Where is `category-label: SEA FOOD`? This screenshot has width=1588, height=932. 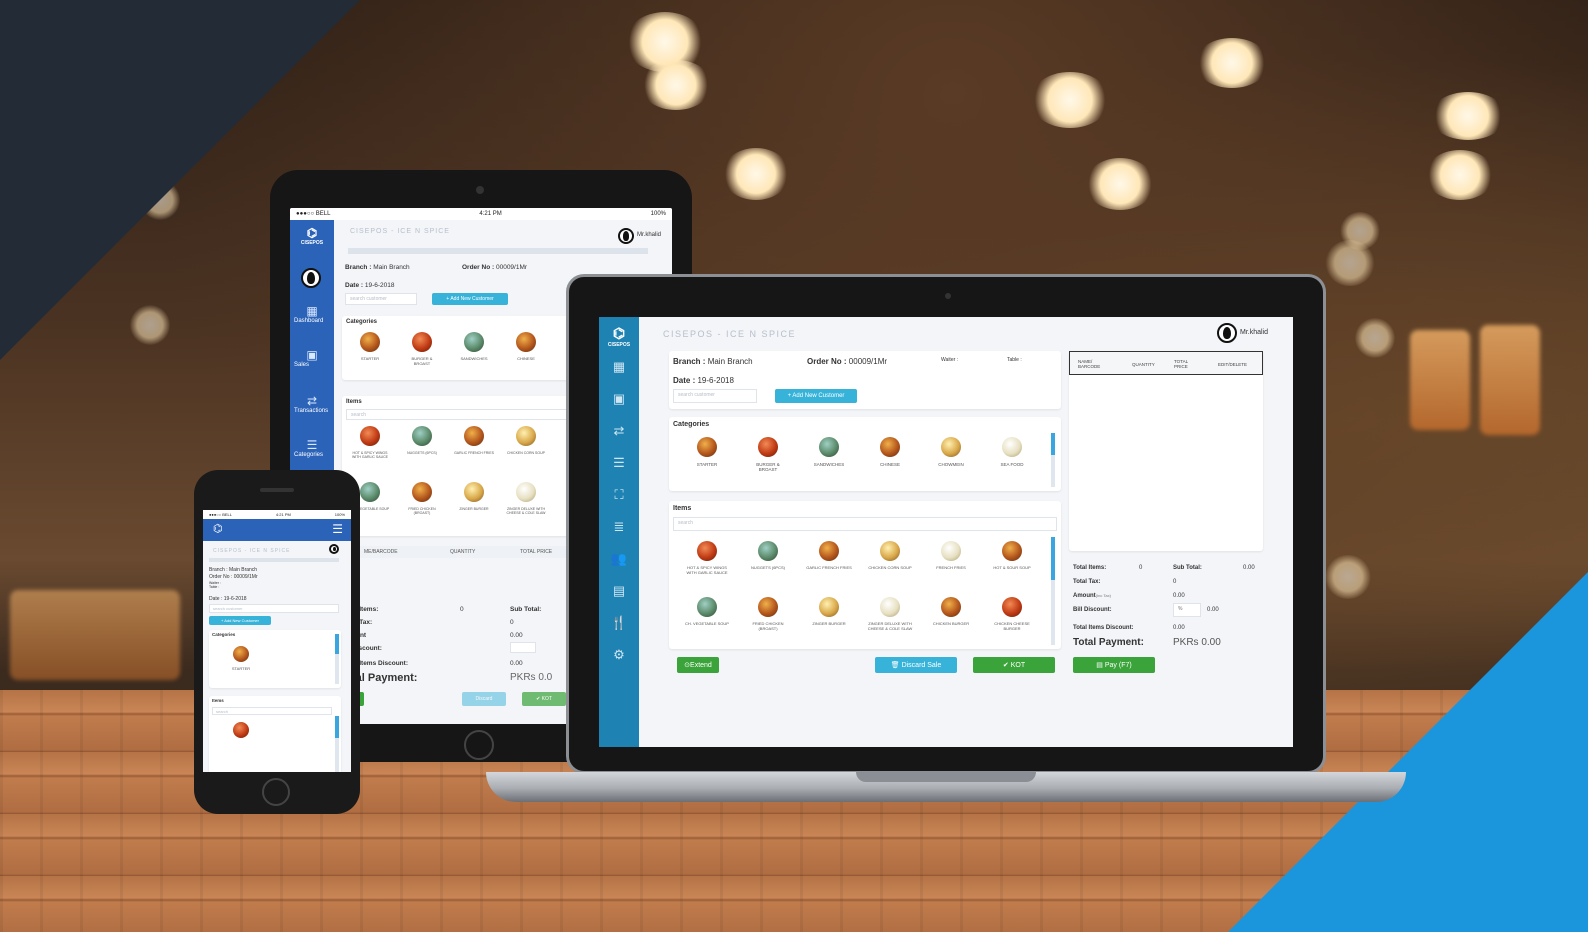
category-label: SEA FOOD is located at coordinates (1012, 464).